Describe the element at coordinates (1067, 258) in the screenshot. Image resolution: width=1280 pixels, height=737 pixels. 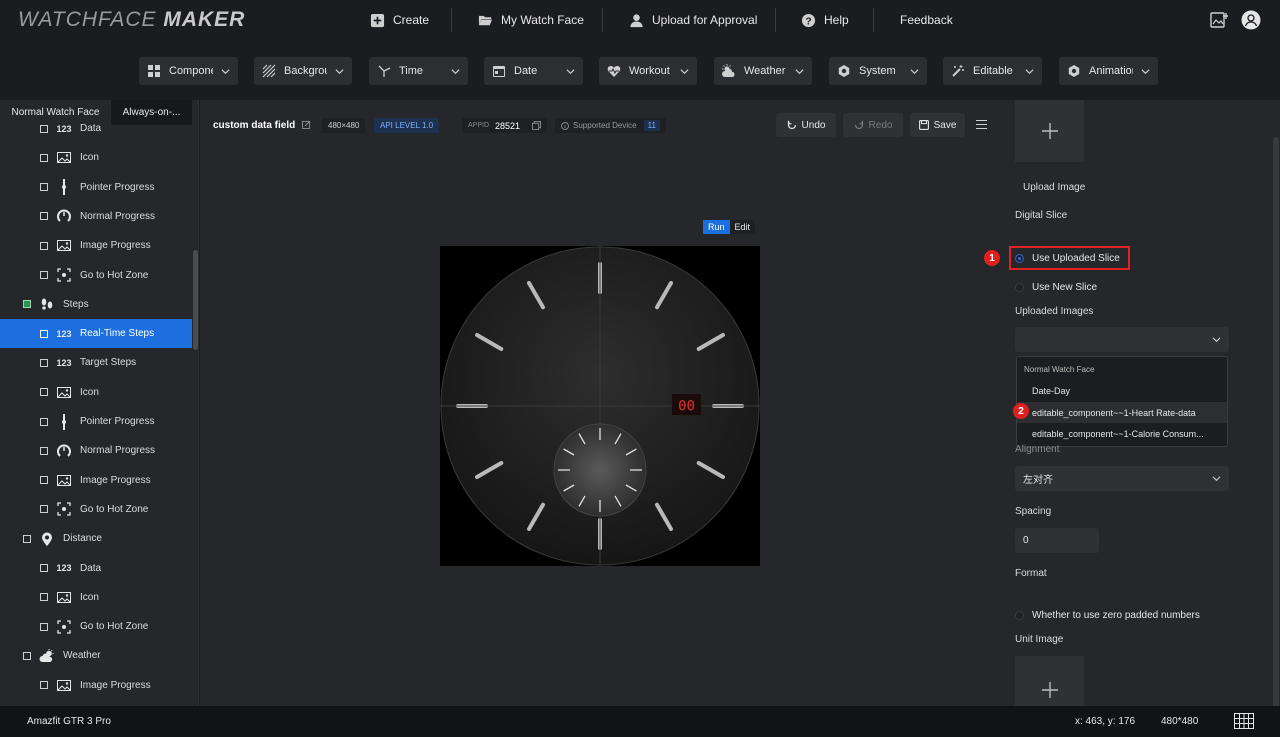
I see `use-uploaded-slice-option: Use Uploaded Slice` at that location.